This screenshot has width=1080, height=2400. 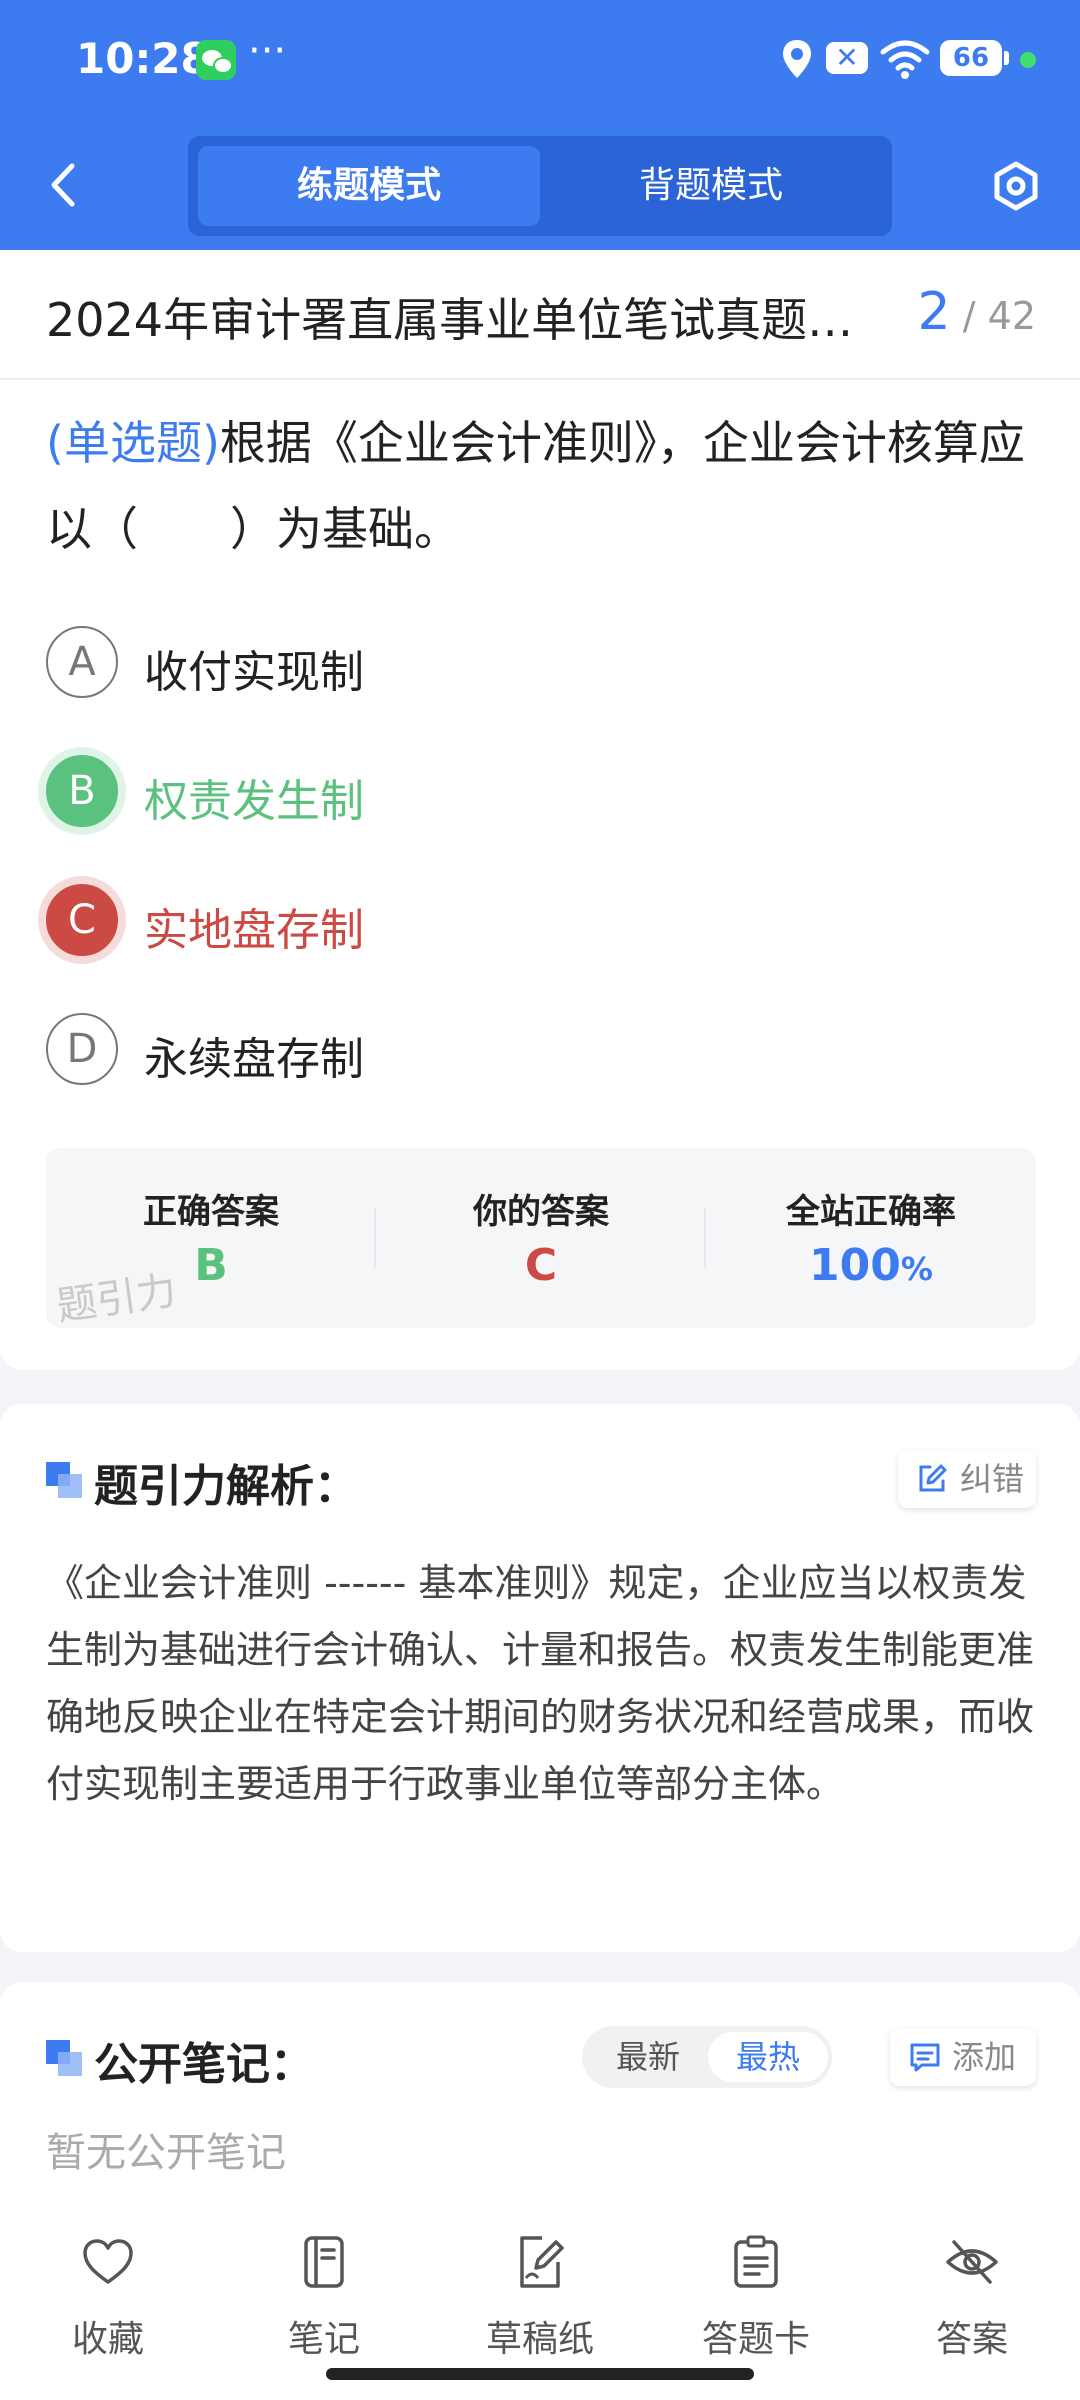 I want to click on accuracy-label: 全站正确率, so click(x=871, y=1212).